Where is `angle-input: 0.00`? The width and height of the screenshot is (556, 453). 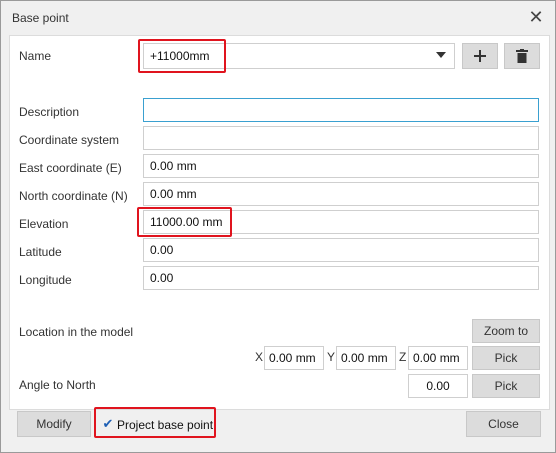
angle-input: 0.00 is located at coordinates (438, 386).